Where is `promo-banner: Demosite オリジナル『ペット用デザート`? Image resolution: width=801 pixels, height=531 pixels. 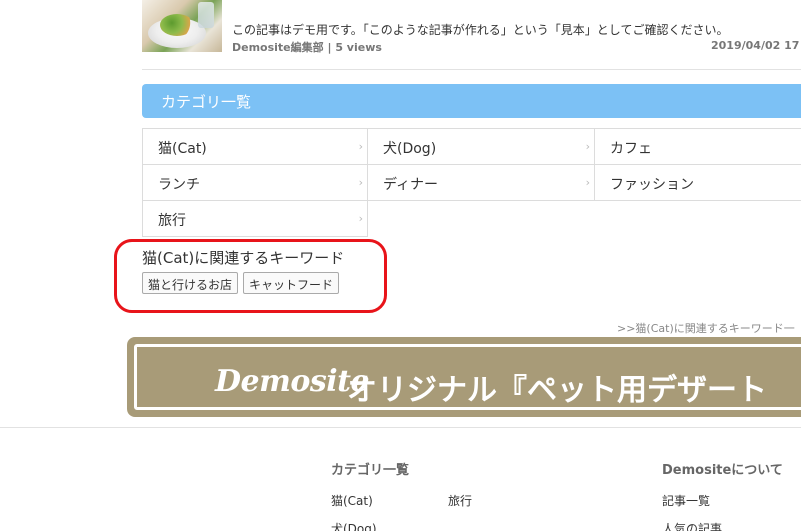 promo-banner: Demosite オリジナル『ペット用デザート is located at coordinates (464, 377).